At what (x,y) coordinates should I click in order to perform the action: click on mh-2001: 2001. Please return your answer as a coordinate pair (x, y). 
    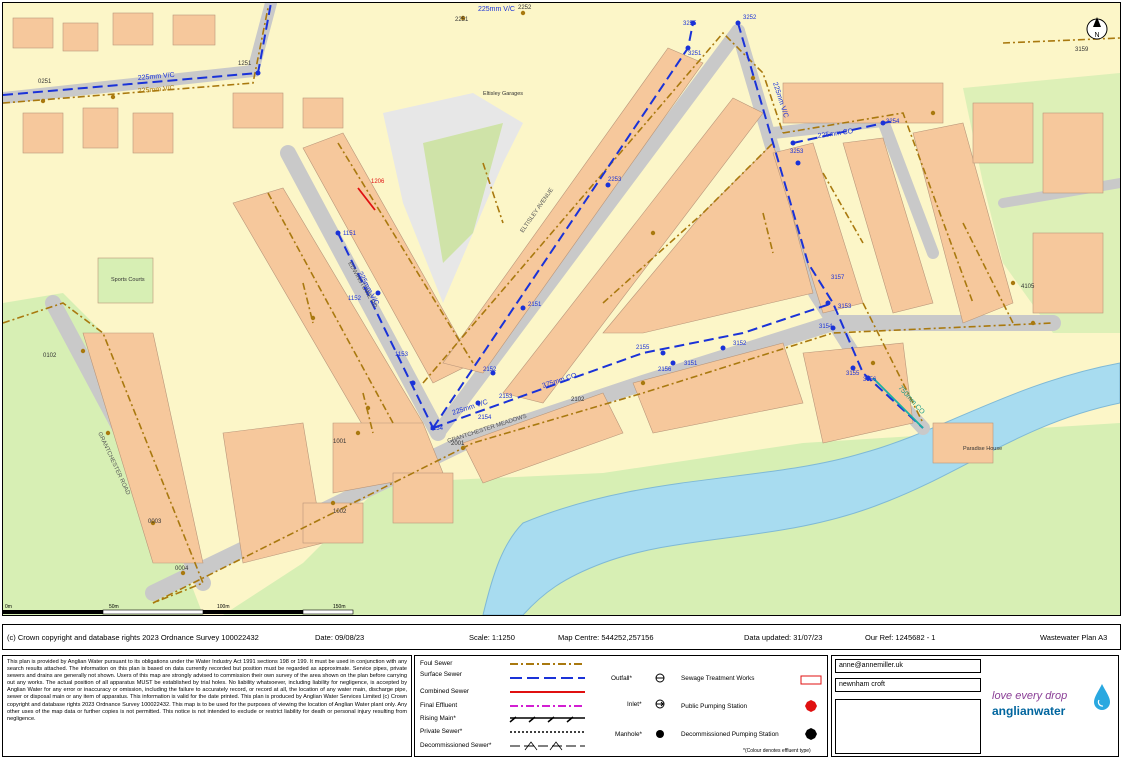
    Looking at the image, I should click on (458, 444).